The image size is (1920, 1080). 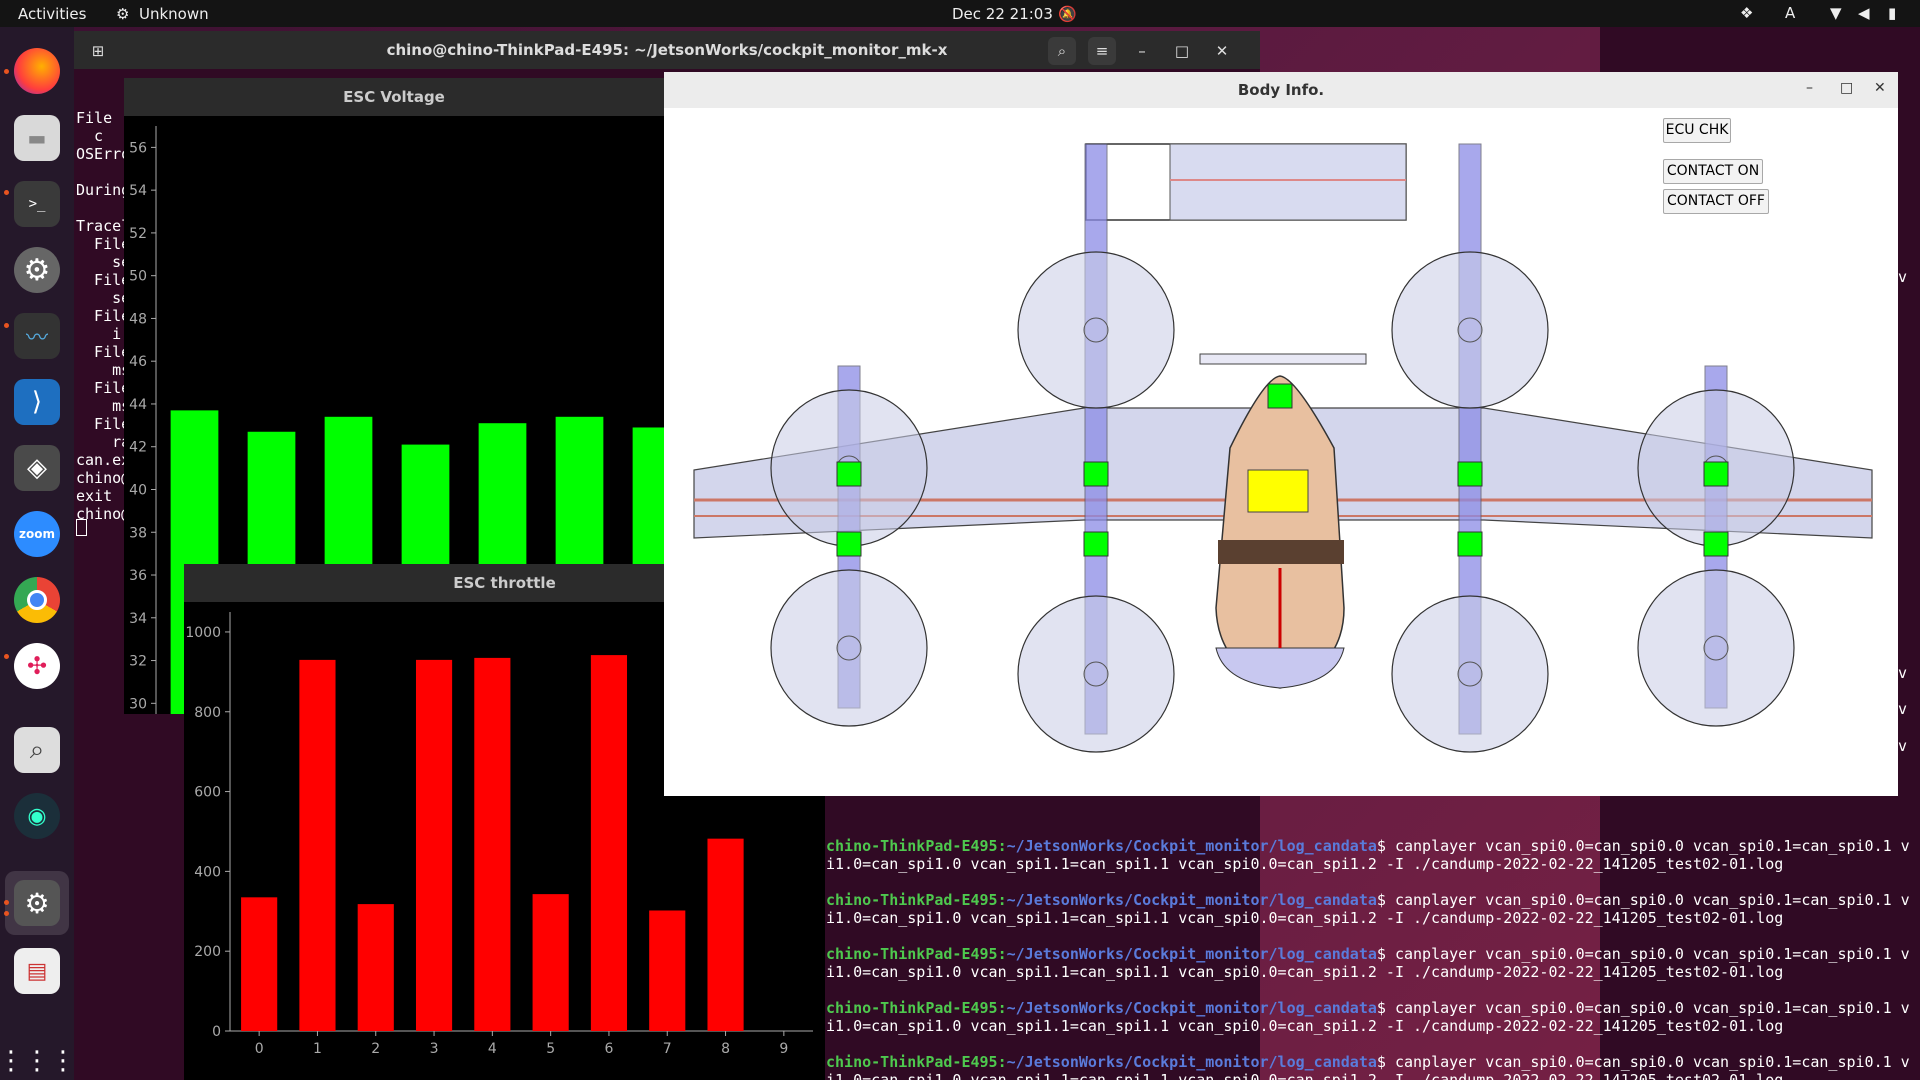 What do you see at coordinates (37, 971) in the screenshot?
I see `document-viewer-icon: ▤` at bounding box center [37, 971].